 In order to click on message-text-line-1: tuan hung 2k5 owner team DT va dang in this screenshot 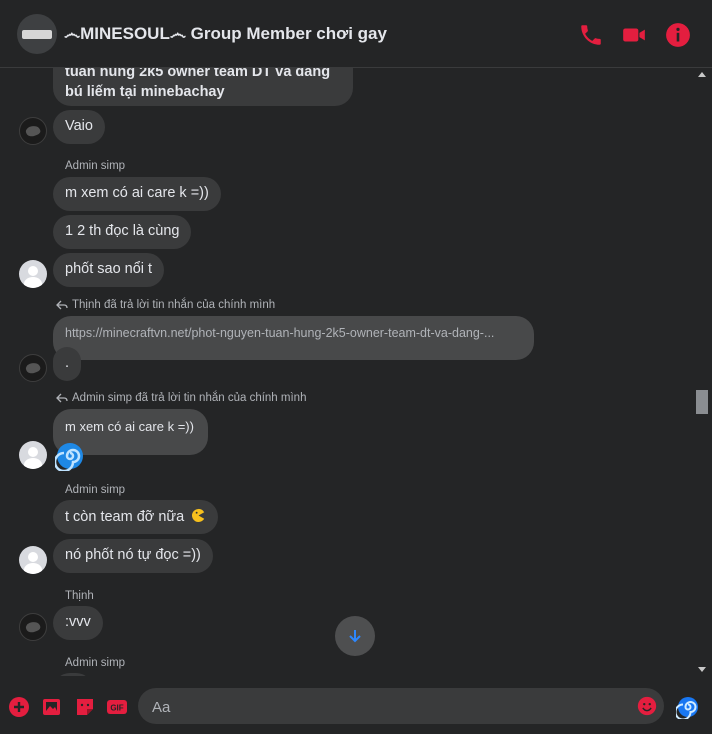, I will do `click(198, 74)`.